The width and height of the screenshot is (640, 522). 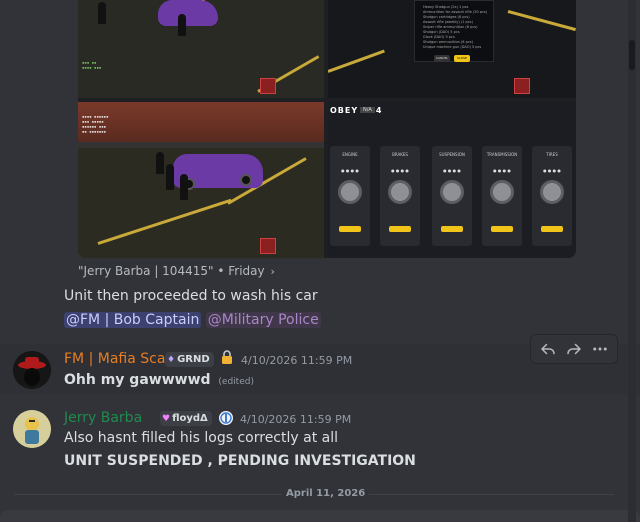 What do you see at coordinates (191, 296) in the screenshot?
I see `forwarded-text: Unit then proceeded to wash his car` at bounding box center [191, 296].